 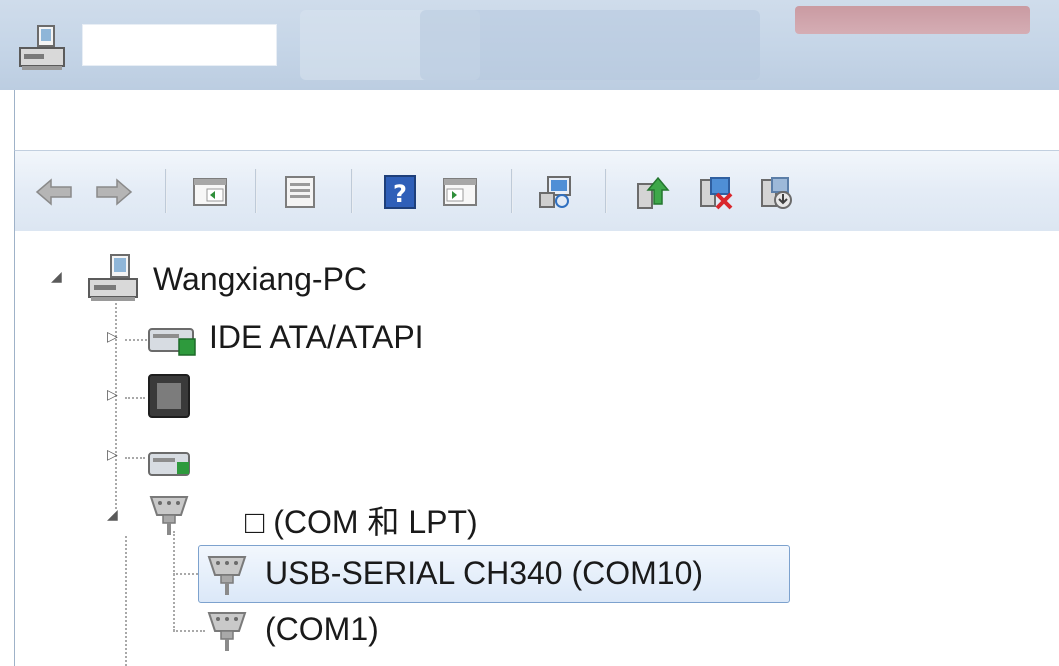 I want to click on processor-icon, so click(x=169, y=398).